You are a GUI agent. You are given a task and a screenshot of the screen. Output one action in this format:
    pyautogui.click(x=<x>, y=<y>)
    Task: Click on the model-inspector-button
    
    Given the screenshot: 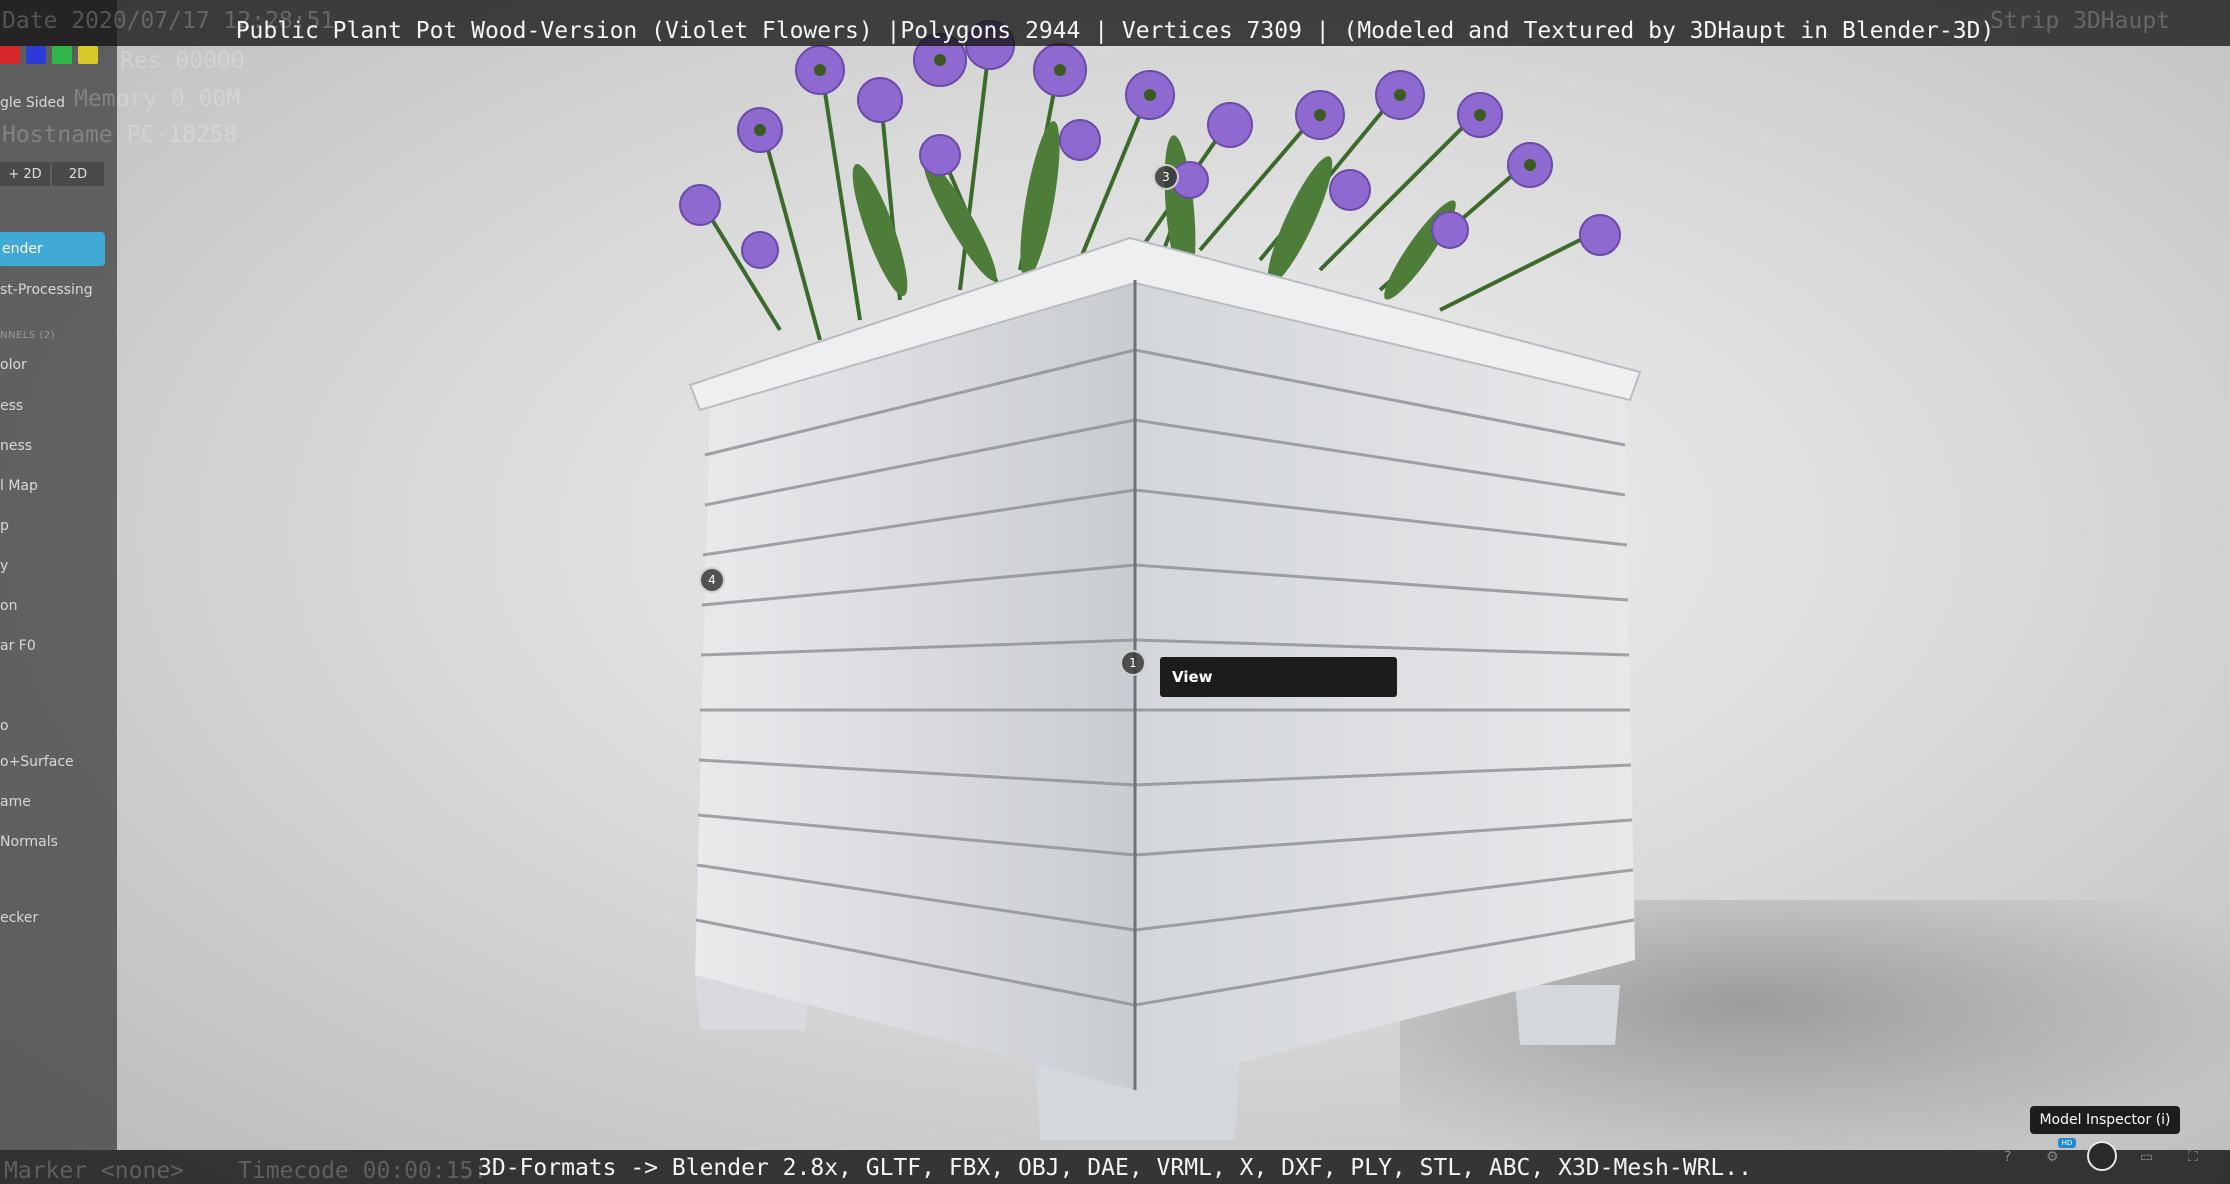 What is the action you would take?
    pyautogui.click(x=2102, y=1156)
    